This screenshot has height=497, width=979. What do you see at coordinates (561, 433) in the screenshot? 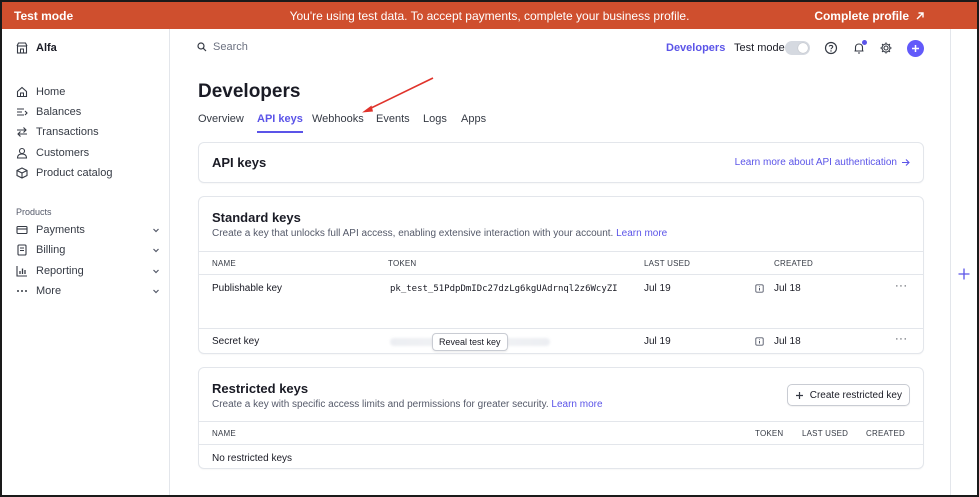
I see `restricted-keys-table-header: NAME TOKEN LAST USED CREATED` at bounding box center [561, 433].